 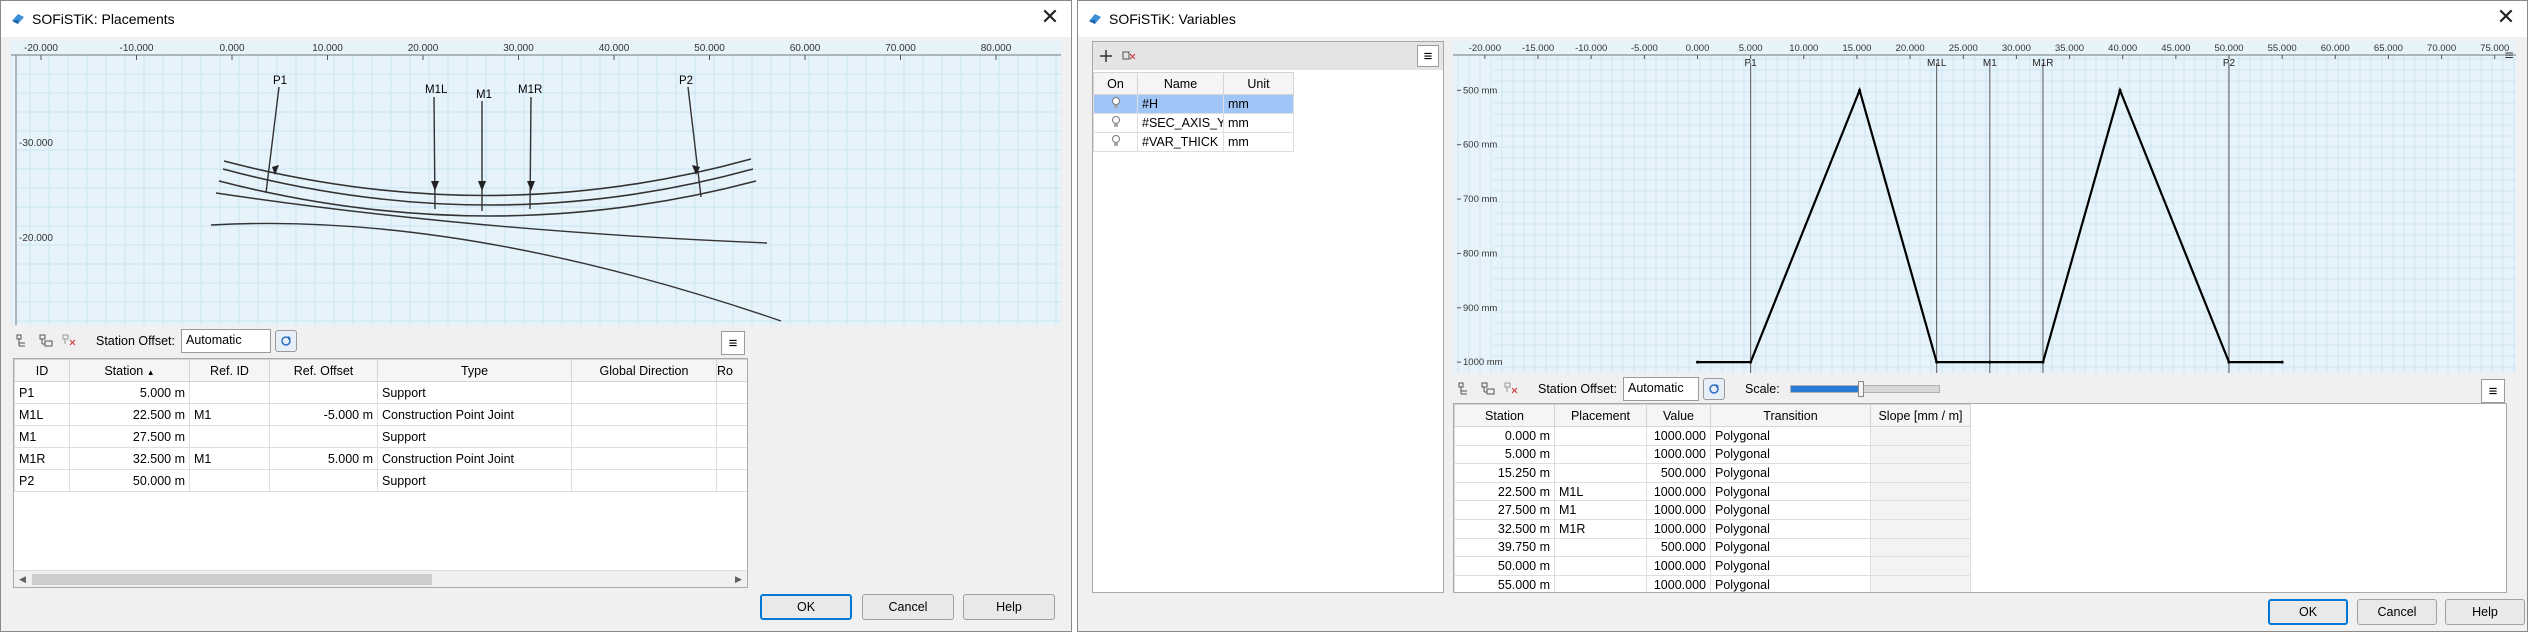 I want to click on table-row: P2 50.000 m Support, so click(x=380, y=480).